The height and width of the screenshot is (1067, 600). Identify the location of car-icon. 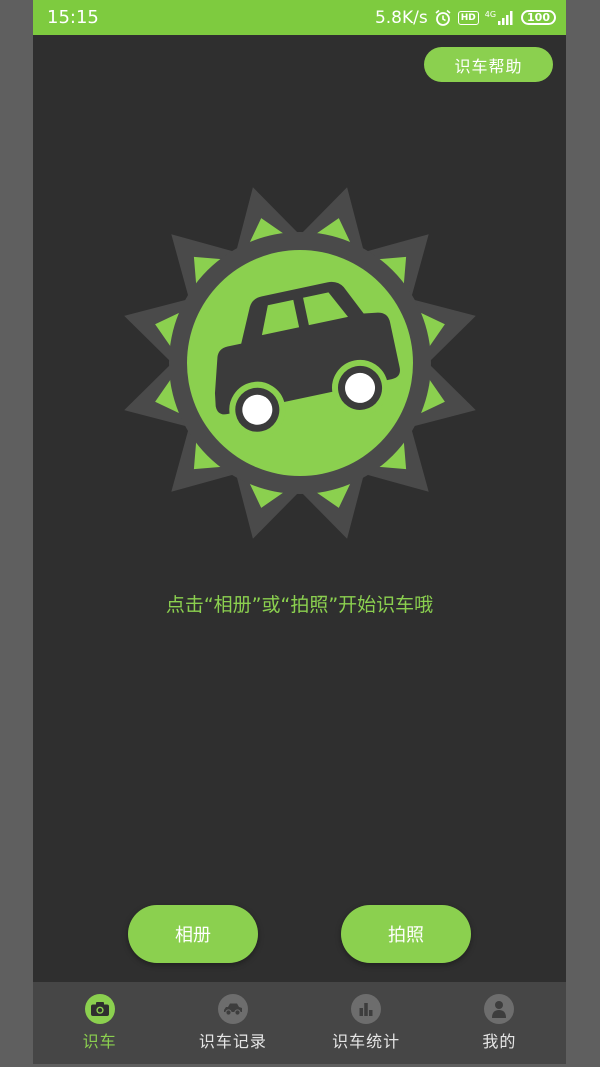
(232, 1009).